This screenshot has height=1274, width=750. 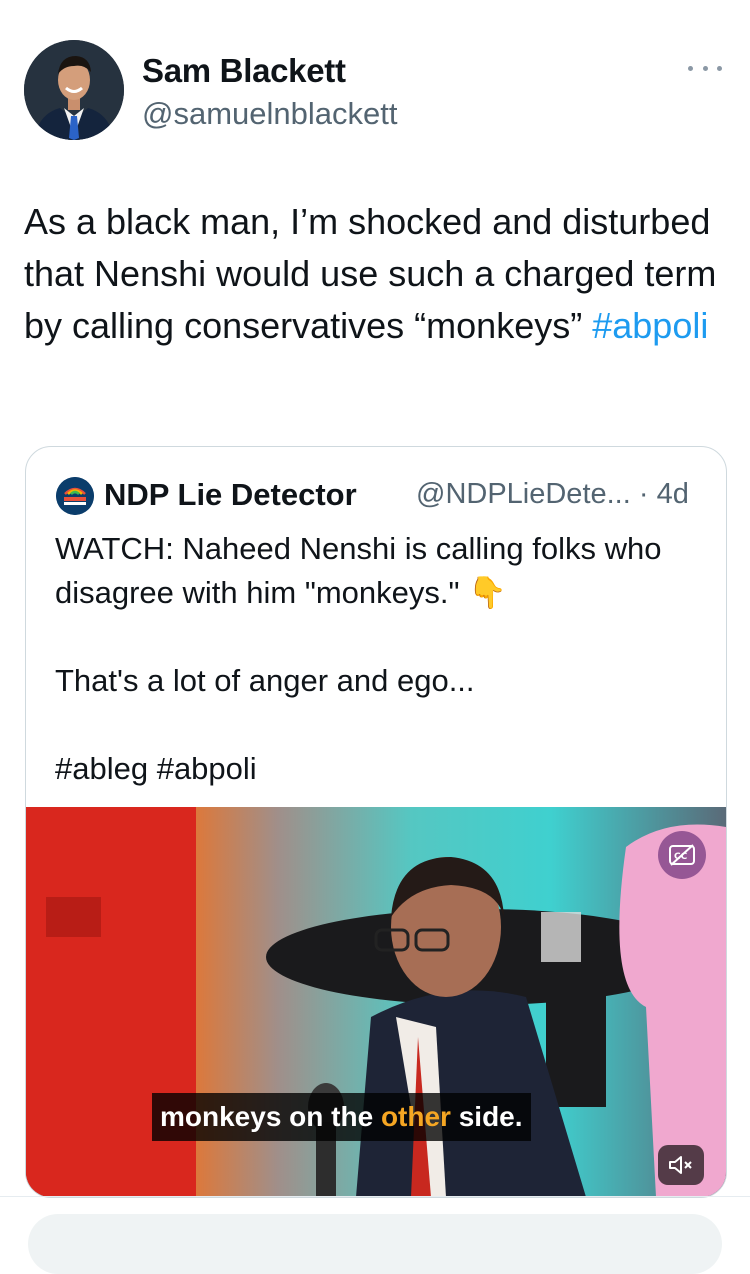 I want to click on more-options-icon, so click(x=705, y=68).